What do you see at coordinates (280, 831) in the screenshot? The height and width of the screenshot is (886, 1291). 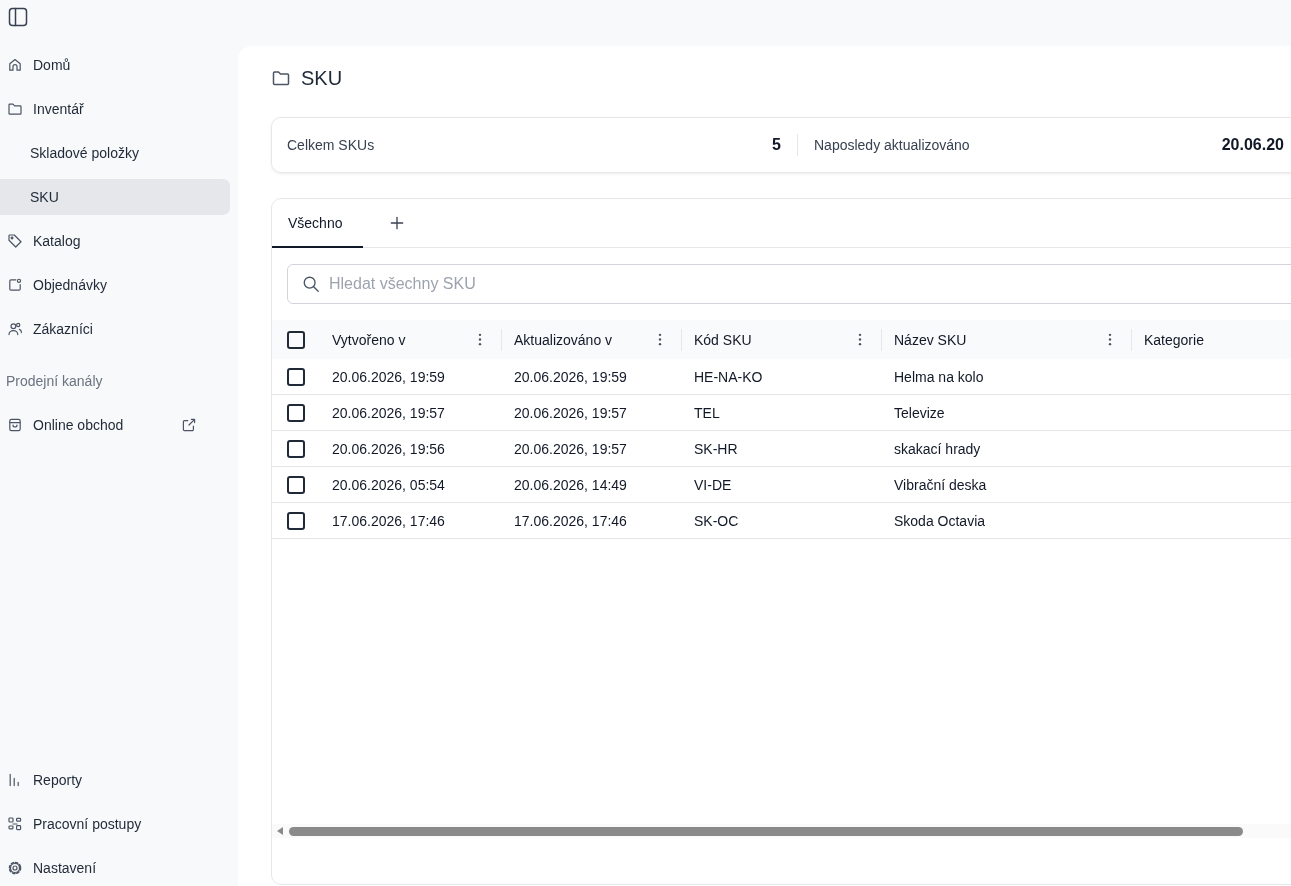 I see `scroll-left-arrow-icon` at bounding box center [280, 831].